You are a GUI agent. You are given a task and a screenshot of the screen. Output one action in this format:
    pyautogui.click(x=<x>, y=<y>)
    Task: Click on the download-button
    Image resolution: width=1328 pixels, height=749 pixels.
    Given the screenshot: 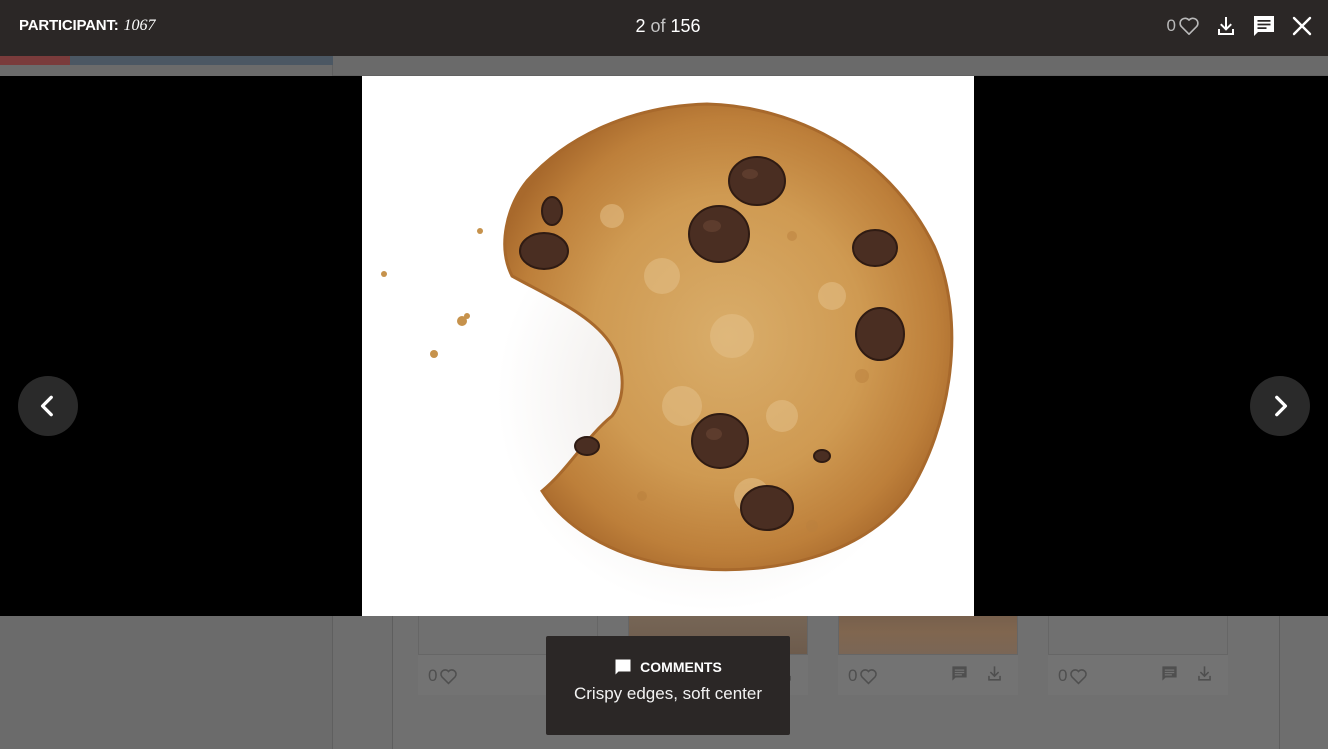 What is the action you would take?
    pyautogui.click(x=1226, y=26)
    